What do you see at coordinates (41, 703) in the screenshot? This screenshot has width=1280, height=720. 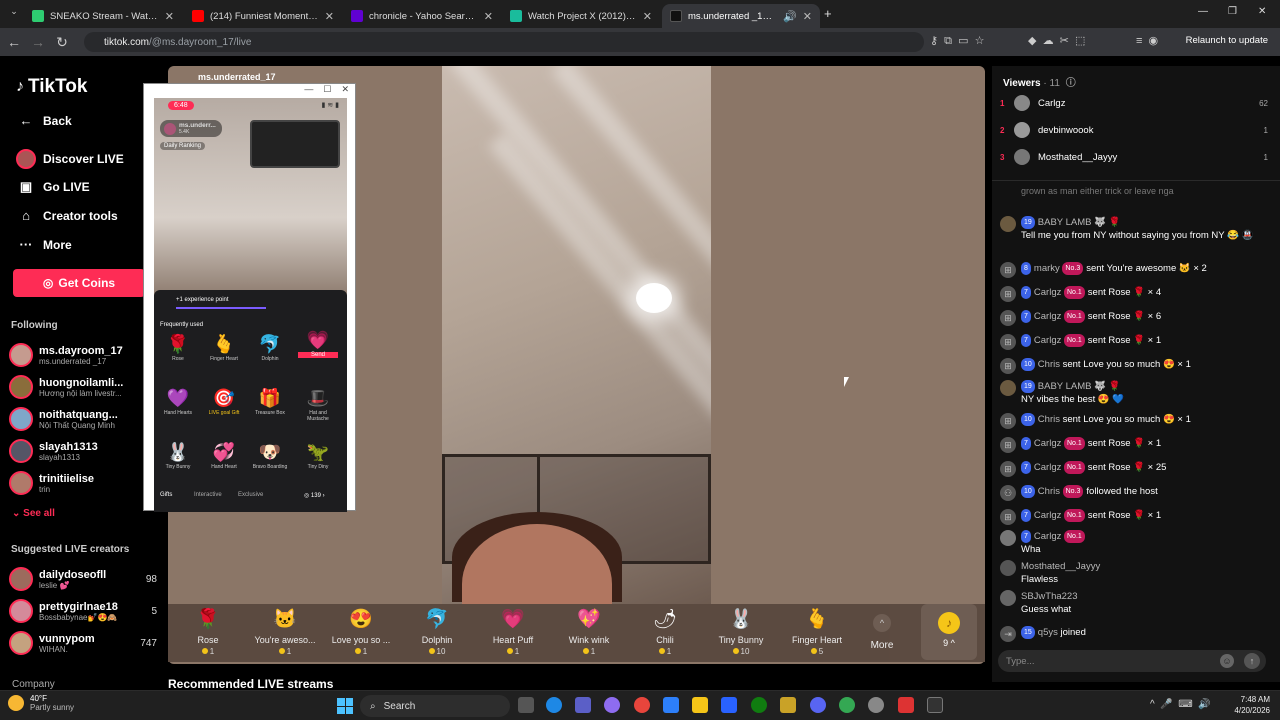 I see `weather-widget: 40°F Partly sunny` at bounding box center [41, 703].